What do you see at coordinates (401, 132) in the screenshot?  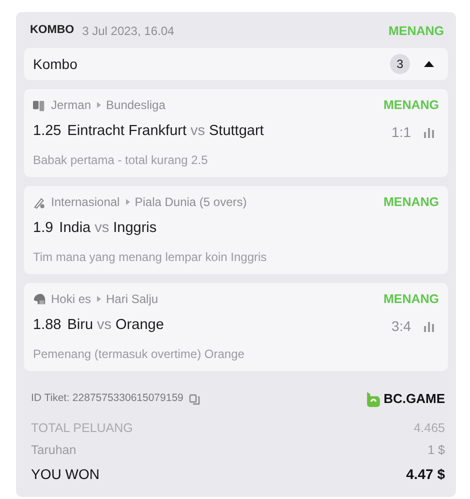 I see `score-value: 1:1` at bounding box center [401, 132].